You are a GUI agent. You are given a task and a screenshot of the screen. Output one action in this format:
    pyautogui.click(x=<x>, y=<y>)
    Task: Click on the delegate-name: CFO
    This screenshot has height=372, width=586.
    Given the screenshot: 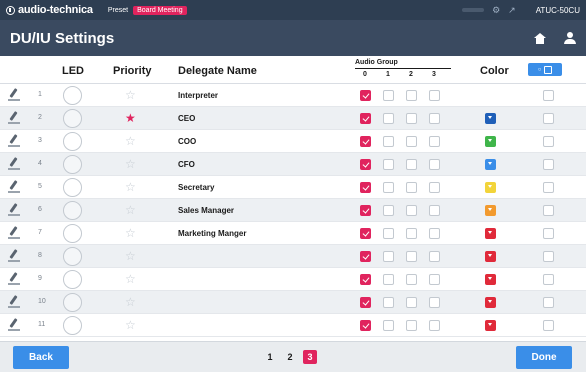 What is the action you would take?
    pyautogui.click(x=186, y=164)
    